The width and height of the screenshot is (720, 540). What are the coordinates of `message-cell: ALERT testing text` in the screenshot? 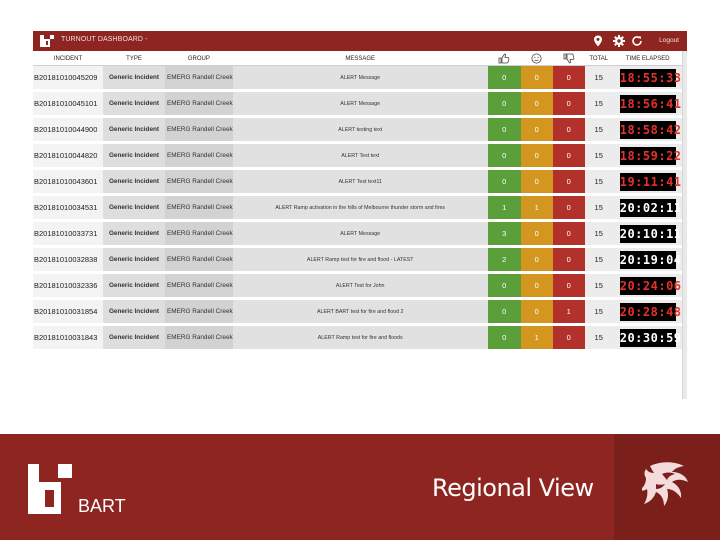 It's located at (360, 131).